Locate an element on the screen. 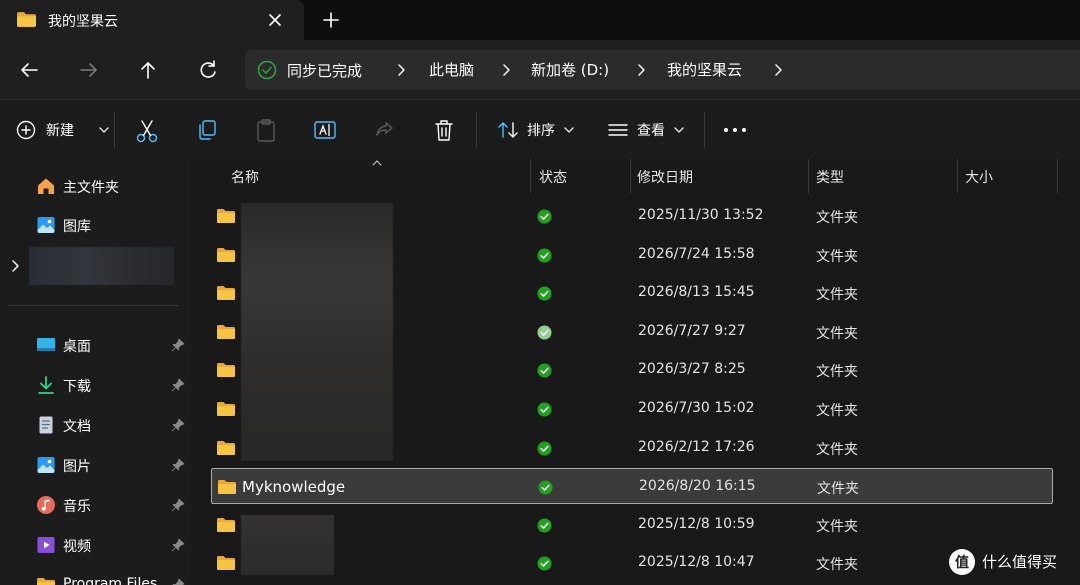  desktop-icon is located at coordinates (46, 344).